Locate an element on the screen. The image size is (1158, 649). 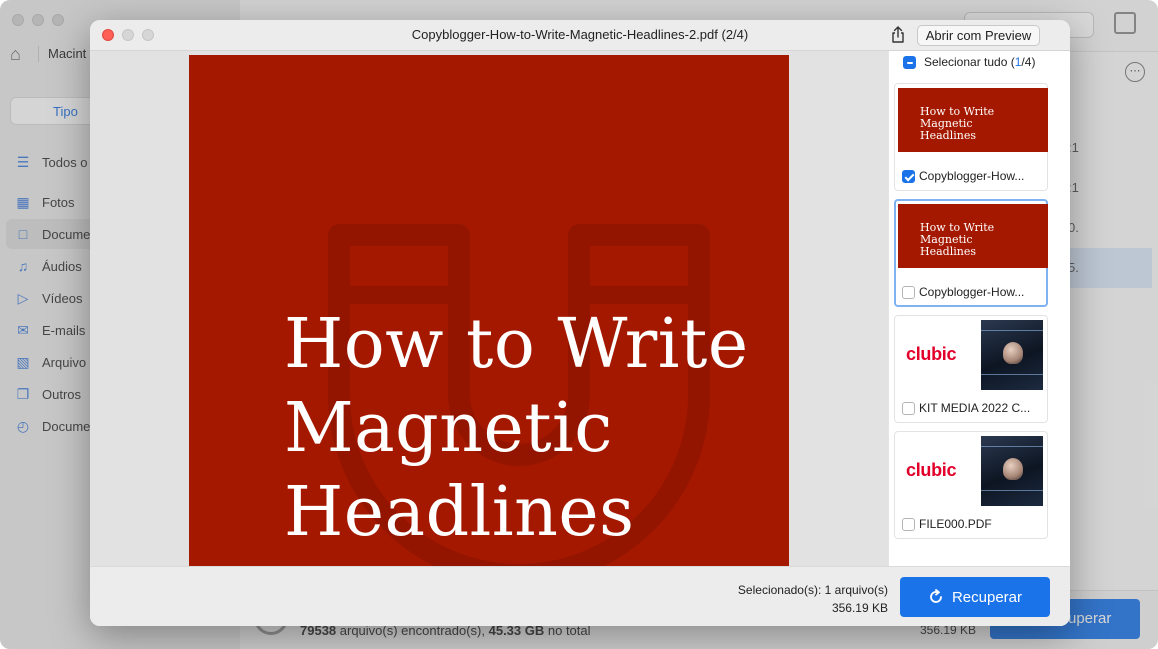
headline-line: How to Write is located at coordinates (516, 344).